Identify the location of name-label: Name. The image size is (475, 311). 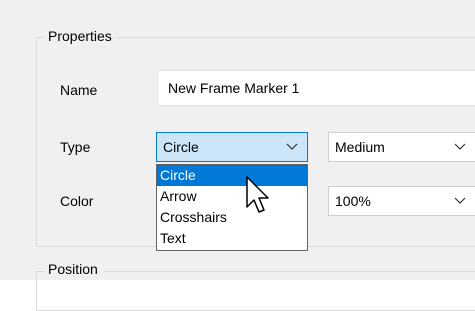
(79, 90).